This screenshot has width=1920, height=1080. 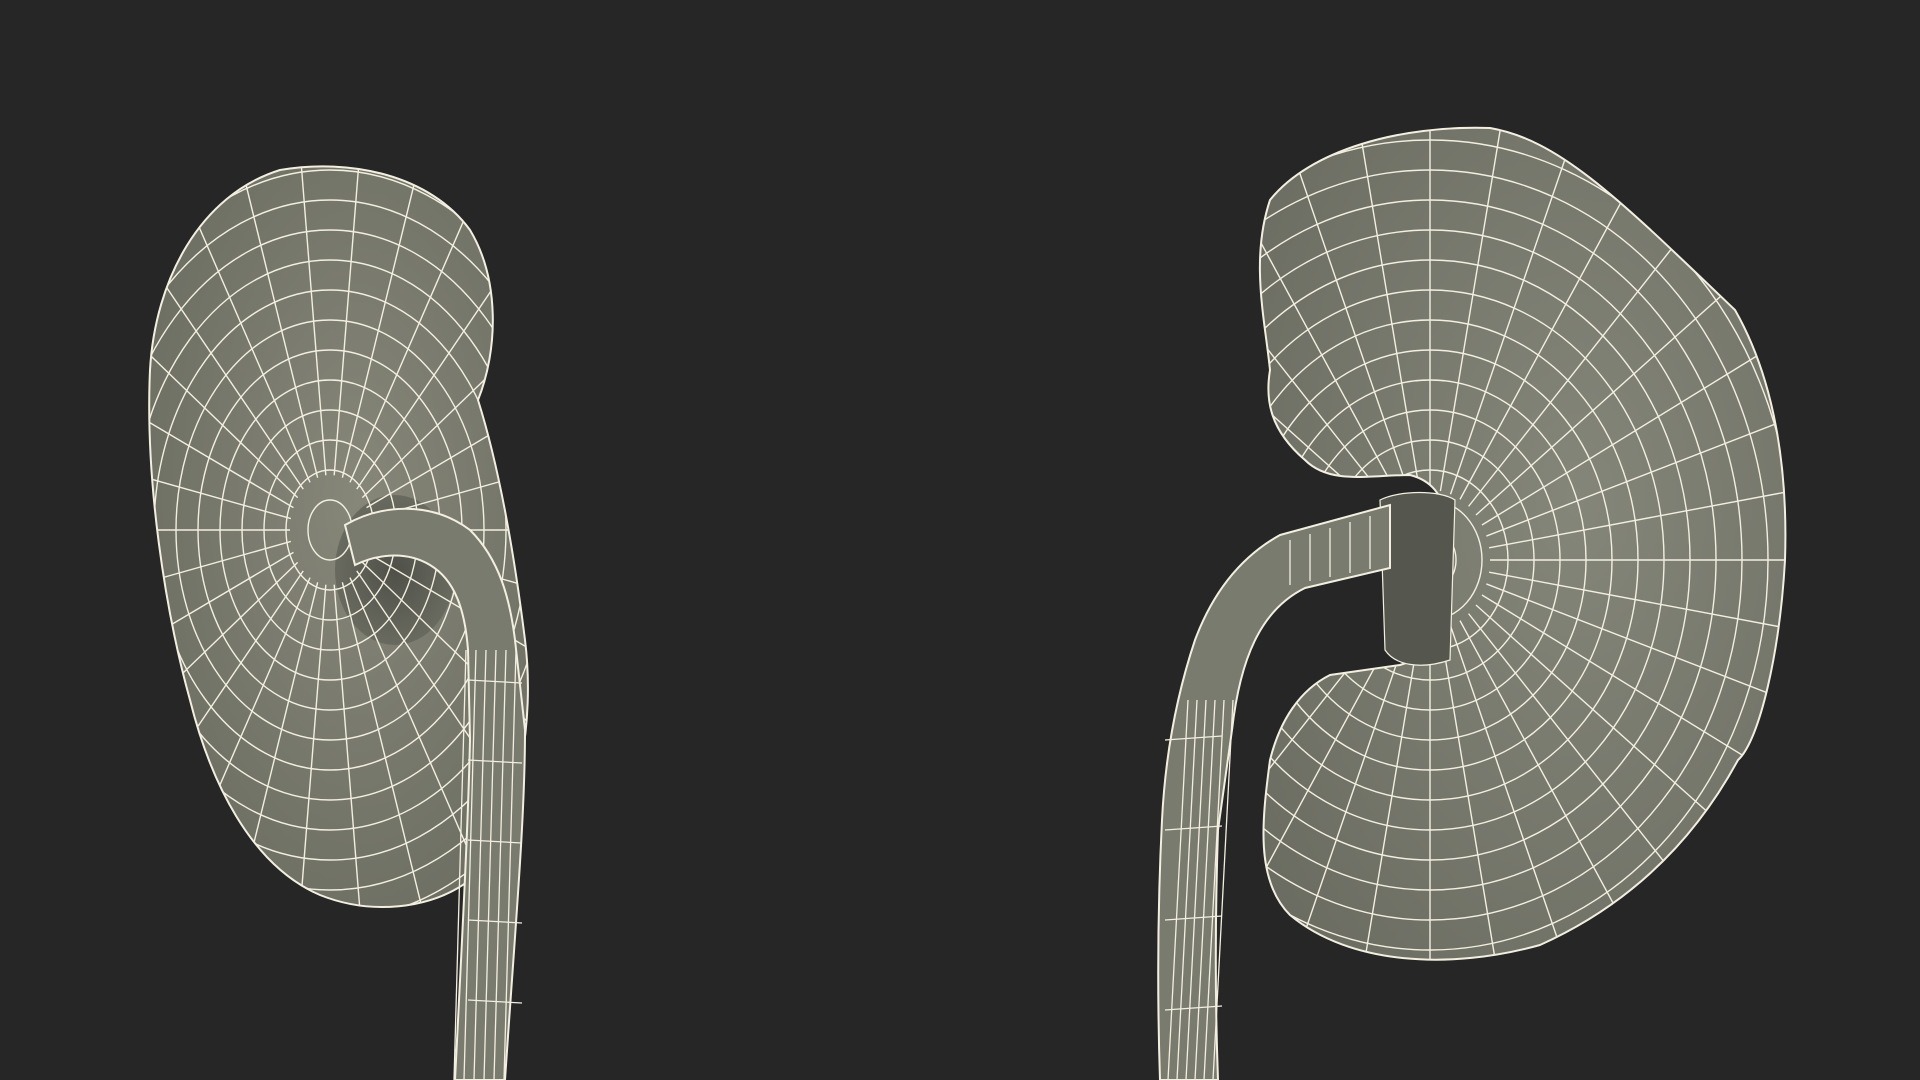 What do you see at coordinates (1417, 578) in the screenshot?
I see `right-kidney-hilum` at bounding box center [1417, 578].